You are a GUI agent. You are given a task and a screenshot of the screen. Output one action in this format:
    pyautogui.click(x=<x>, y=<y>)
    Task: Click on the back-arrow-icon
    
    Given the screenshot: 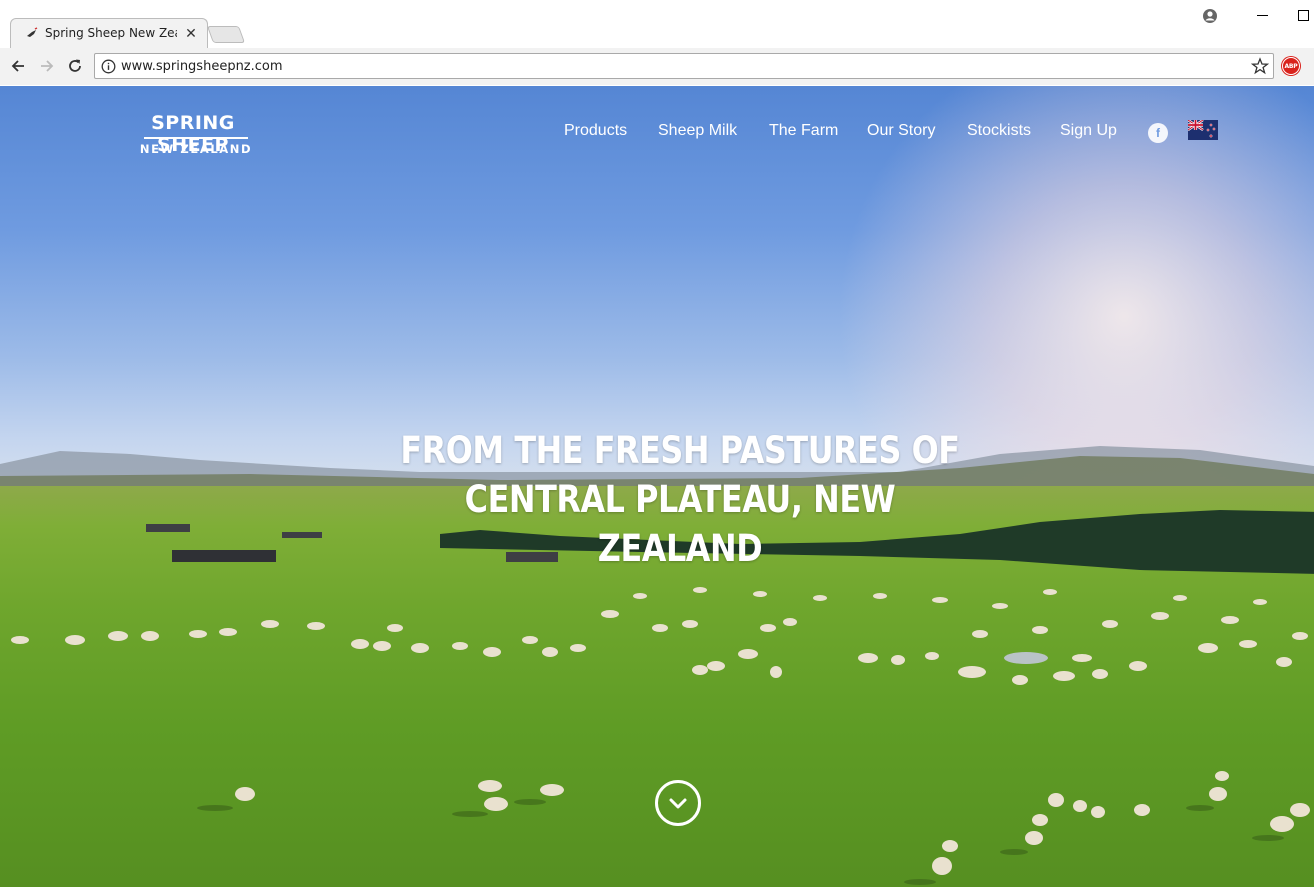 What is the action you would take?
    pyautogui.click(x=17, y=66)
    